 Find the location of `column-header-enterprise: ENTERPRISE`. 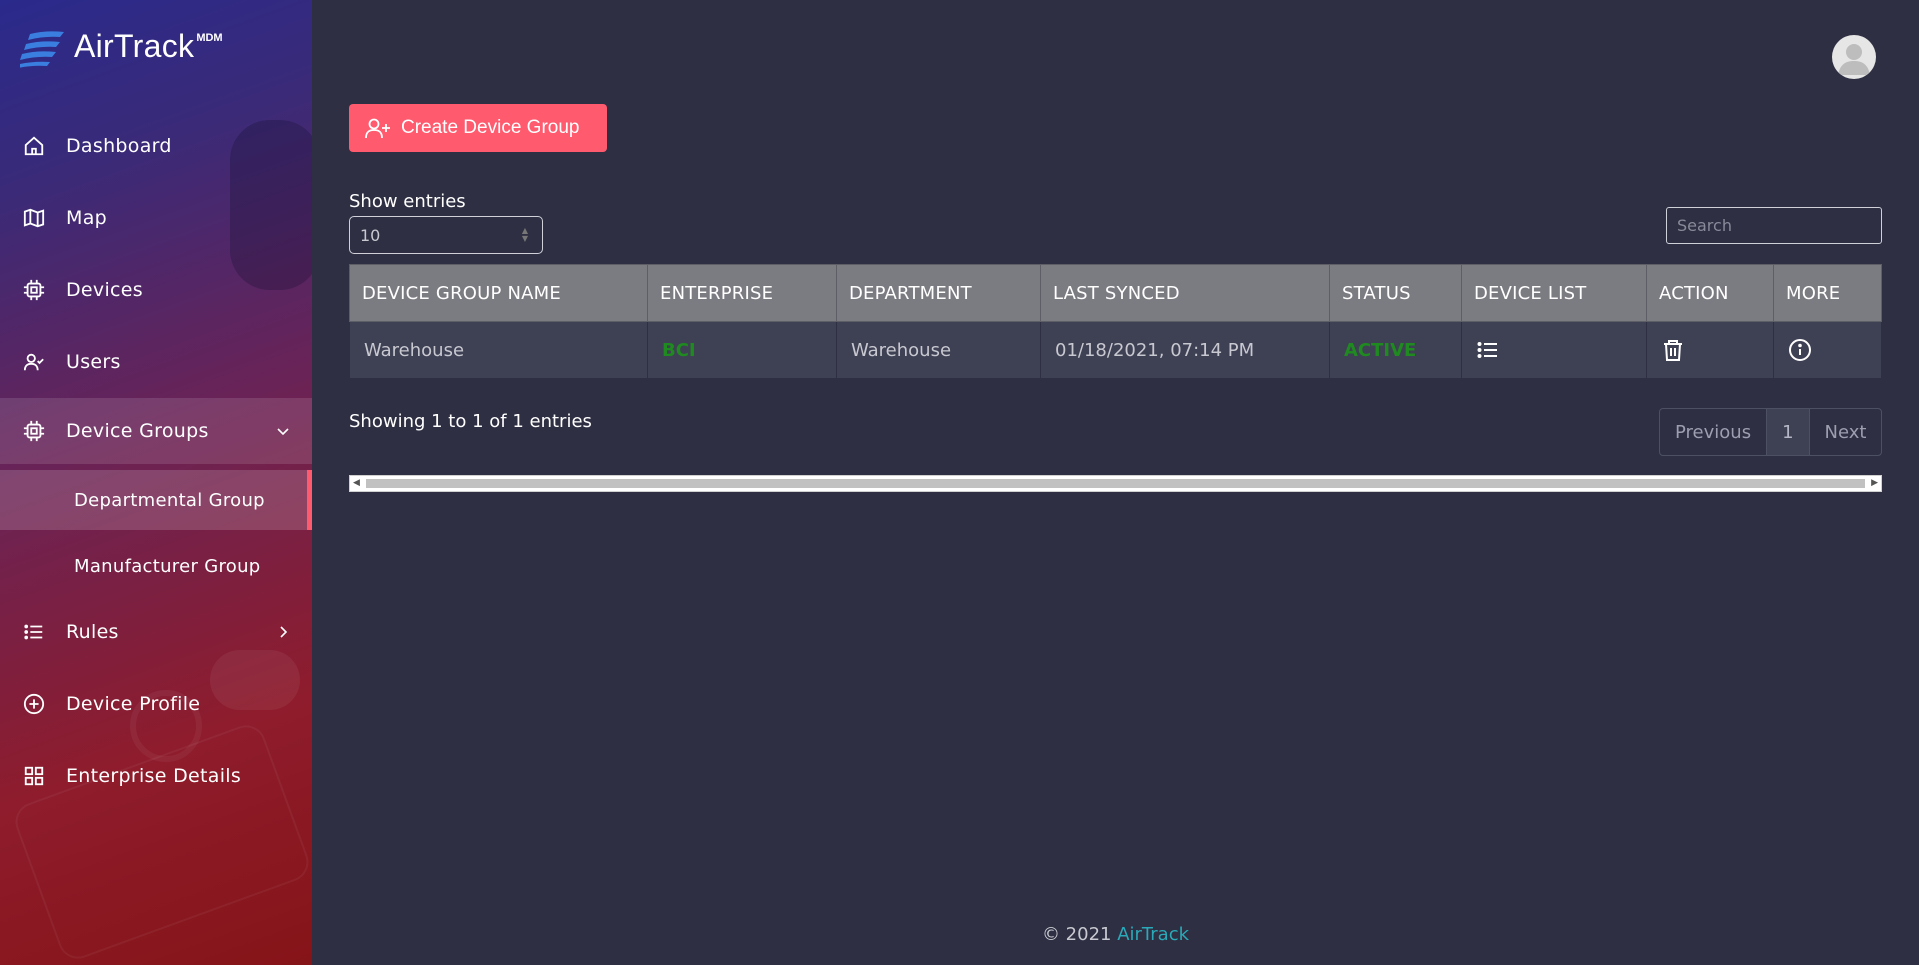

column-header-enterprise: ENTERPRISE is located at coordinates (742, 293).